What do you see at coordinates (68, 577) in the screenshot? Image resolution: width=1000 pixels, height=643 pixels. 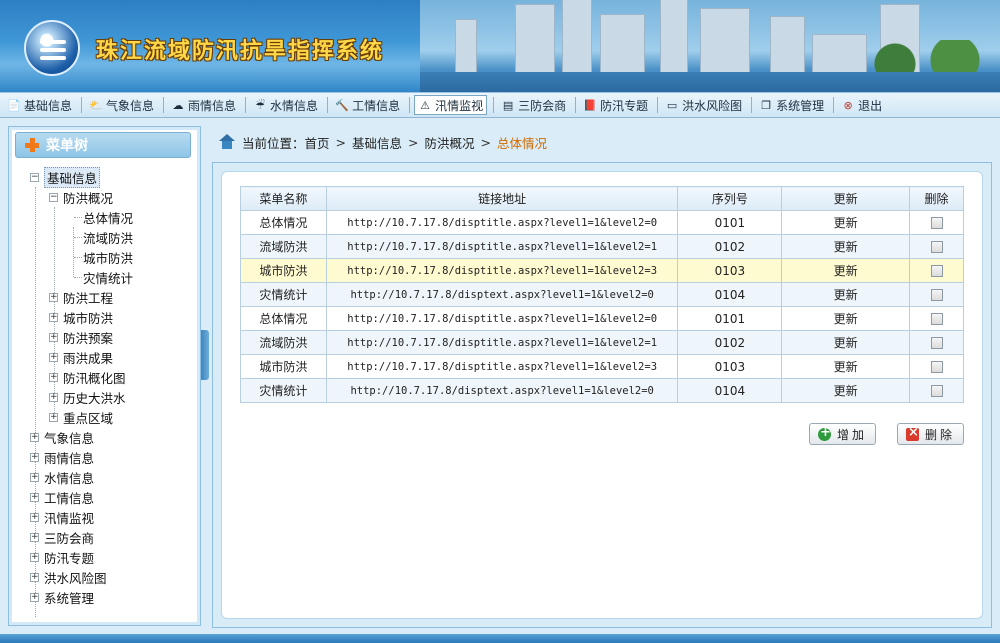 I see `tree-node-top: + 洪水风险图` at bounding box center [68, 577].